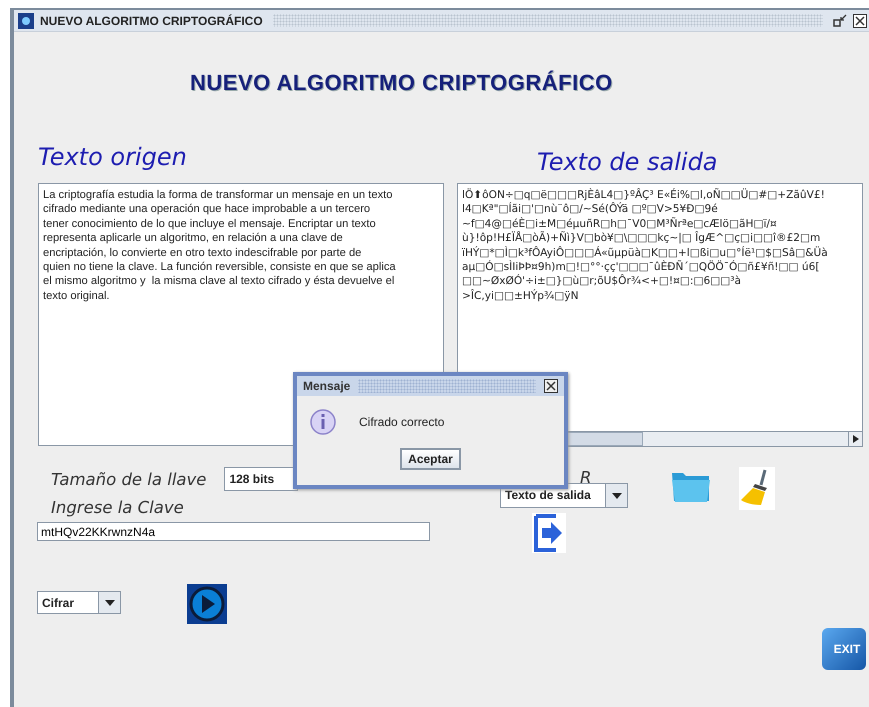  Describe the element at coordinates (602, 281) in the screenshot. I see `text-line: □□~ØxØÓ'÷i±□}□ù□r;õU$Ôr¾<+□!¤□:□6□□³à` at that location.